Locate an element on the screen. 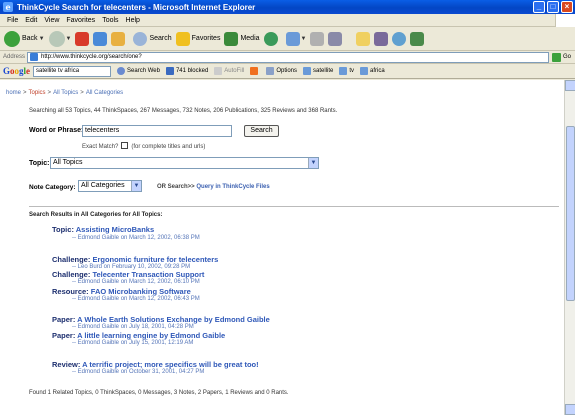 This screenshot has width=575, height=415. media-button: Media is located at coordinates (242, 38).